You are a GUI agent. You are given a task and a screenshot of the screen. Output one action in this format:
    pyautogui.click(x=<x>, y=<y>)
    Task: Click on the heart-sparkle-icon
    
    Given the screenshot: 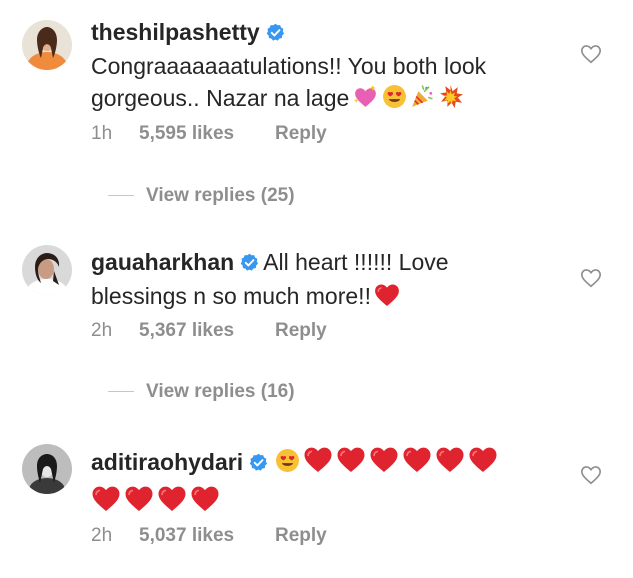 What is the action you would take?
    pyautogui.click(x=365, y=100)
    